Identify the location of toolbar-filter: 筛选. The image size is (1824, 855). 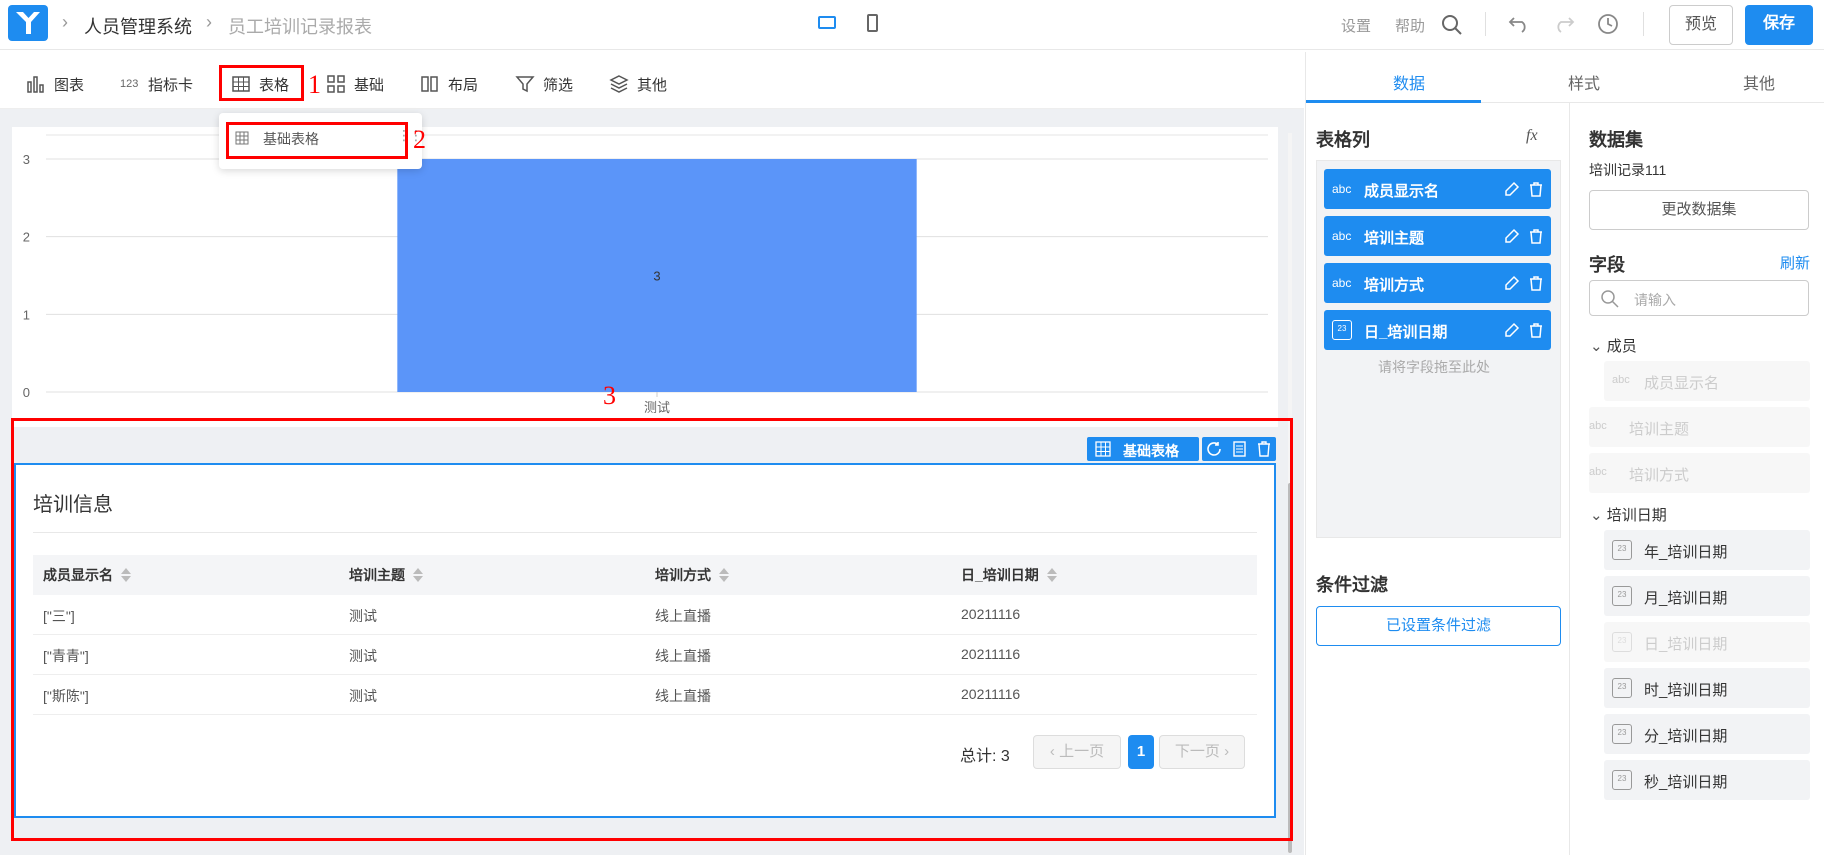
(544, 84).